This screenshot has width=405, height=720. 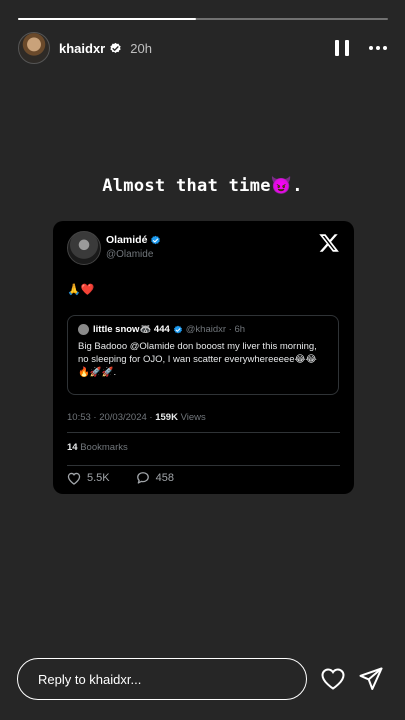 What do you see at coordinates (371, 679) in the screenshot?
I see `send-icon` at bounding box center [371, 679].